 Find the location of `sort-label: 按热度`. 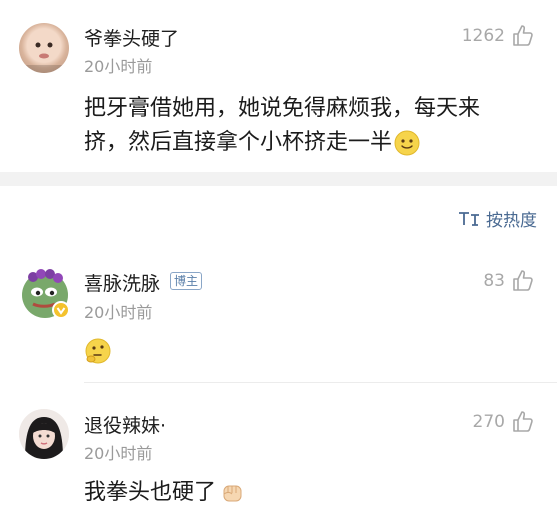

sort-label: 按热度 is located at coordinates (511, 221).